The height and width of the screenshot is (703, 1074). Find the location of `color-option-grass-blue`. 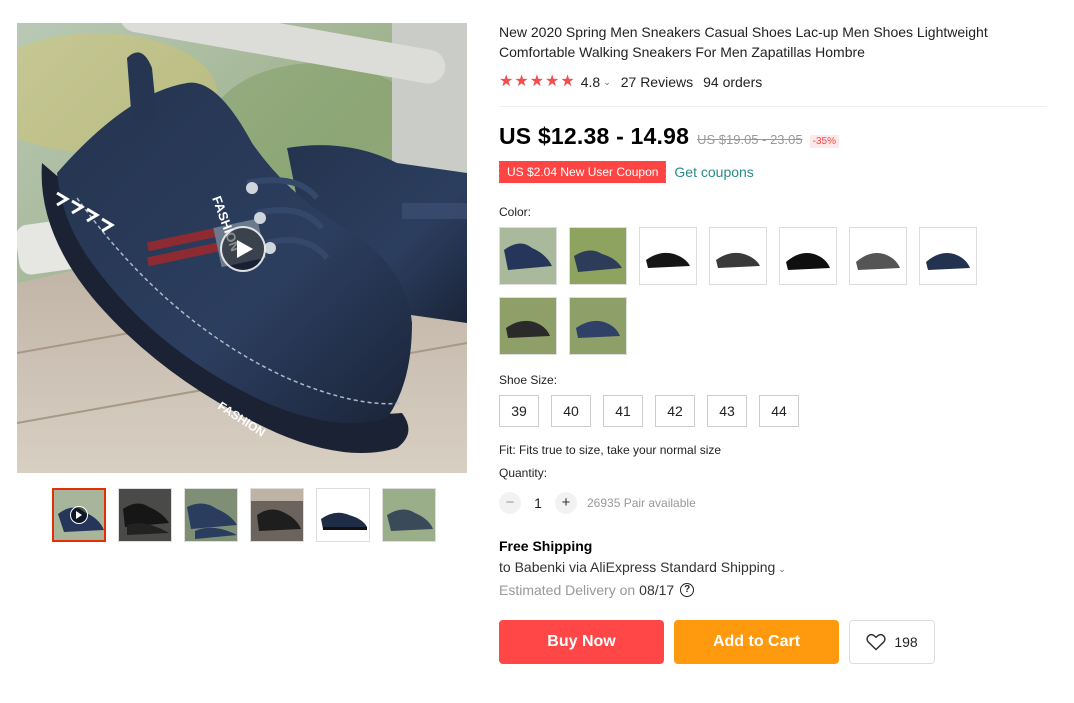

color-option-grass-blue is located at coordinates (598, 326).